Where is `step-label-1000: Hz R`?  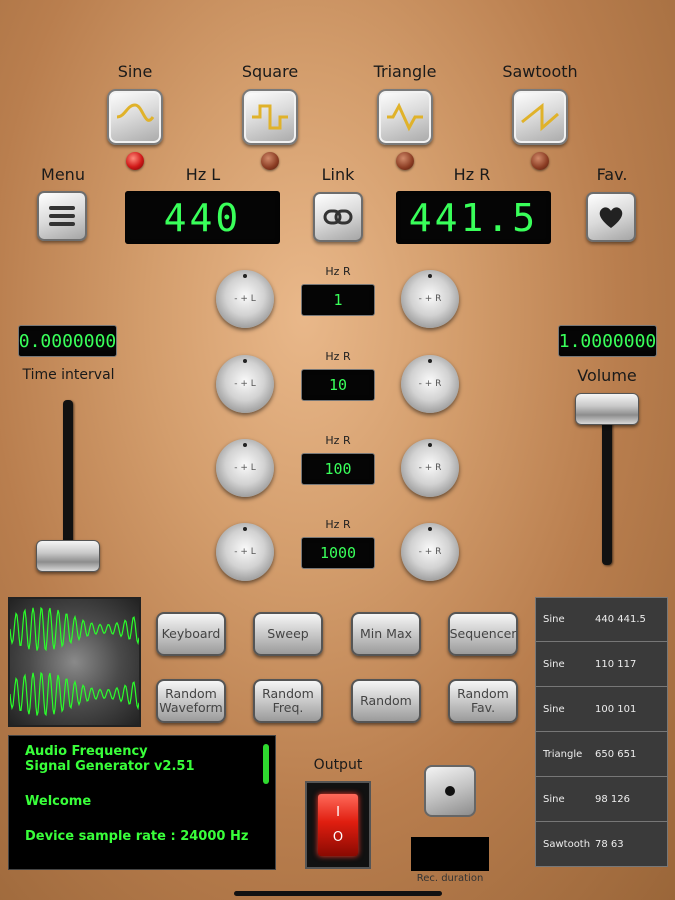 step-label-1000: Hz R is located at coordinates (338, 524).